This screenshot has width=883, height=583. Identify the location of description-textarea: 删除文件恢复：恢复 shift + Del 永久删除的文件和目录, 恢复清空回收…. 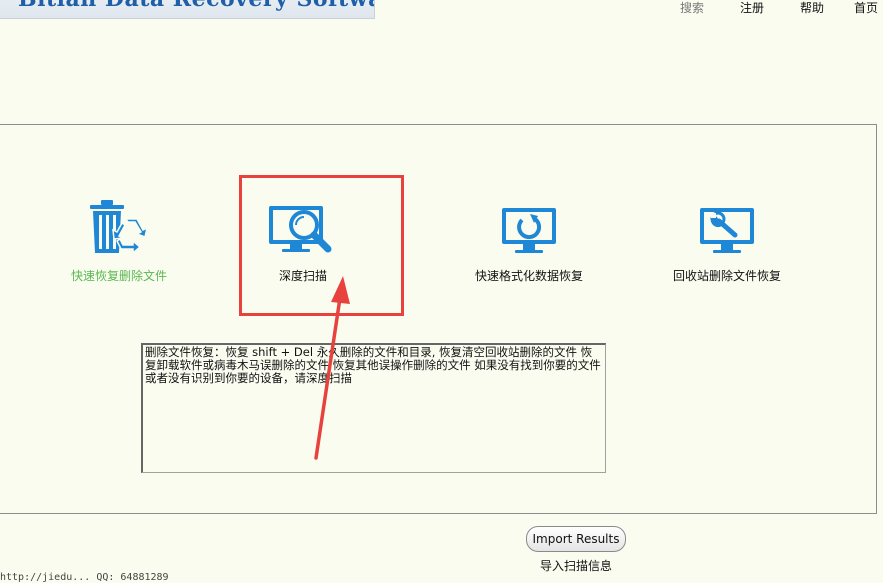
(373, 408).